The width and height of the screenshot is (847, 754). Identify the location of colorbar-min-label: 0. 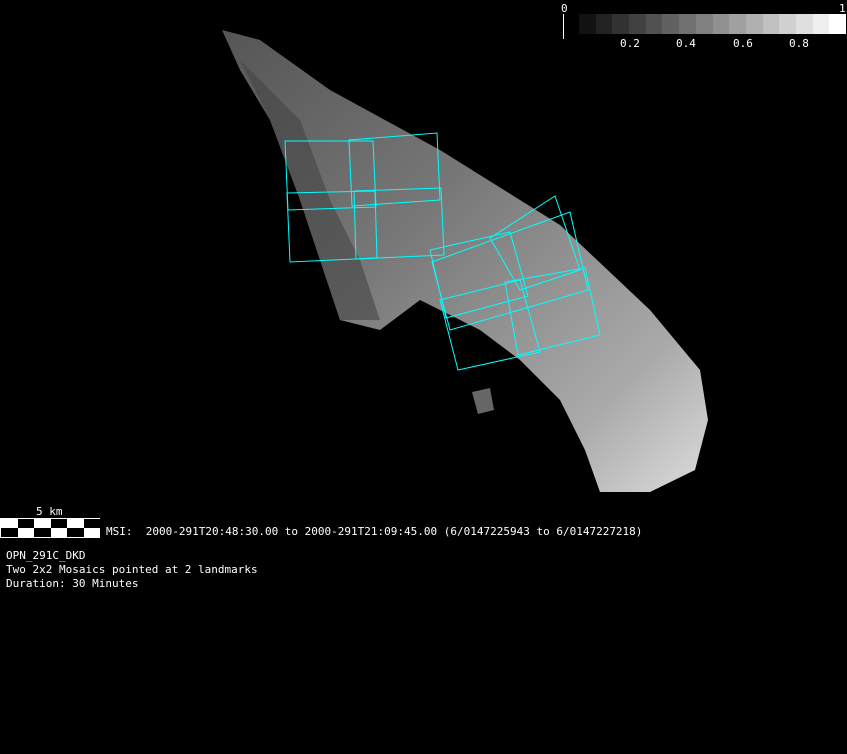
(564, 8).